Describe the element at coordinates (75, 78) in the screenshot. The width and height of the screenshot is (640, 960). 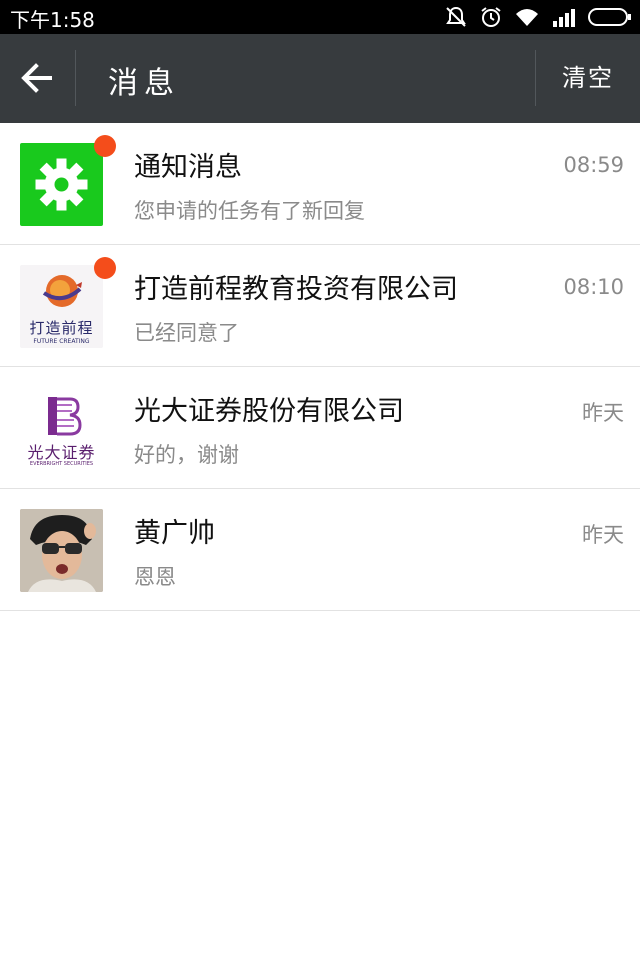
I see `header-divider` at that location.